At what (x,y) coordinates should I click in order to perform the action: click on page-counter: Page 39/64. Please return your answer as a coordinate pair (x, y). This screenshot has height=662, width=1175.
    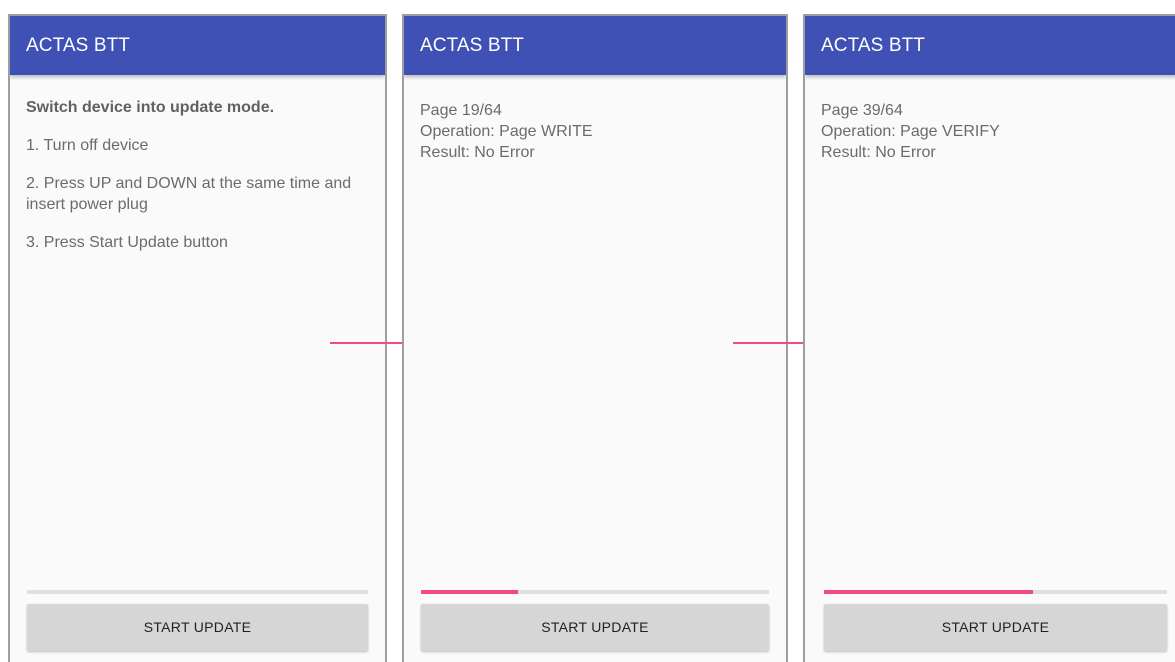
    Looking at the image, I should click on (862, 110).